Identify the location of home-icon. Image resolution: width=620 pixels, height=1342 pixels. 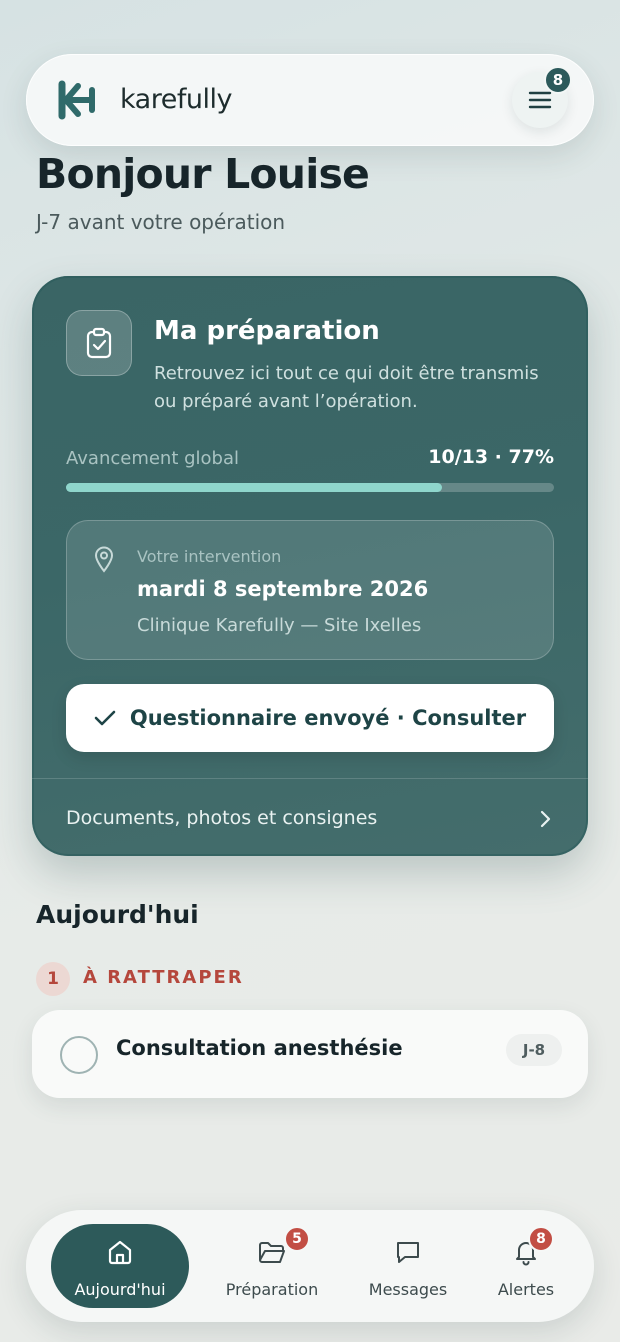
(120, 1252).